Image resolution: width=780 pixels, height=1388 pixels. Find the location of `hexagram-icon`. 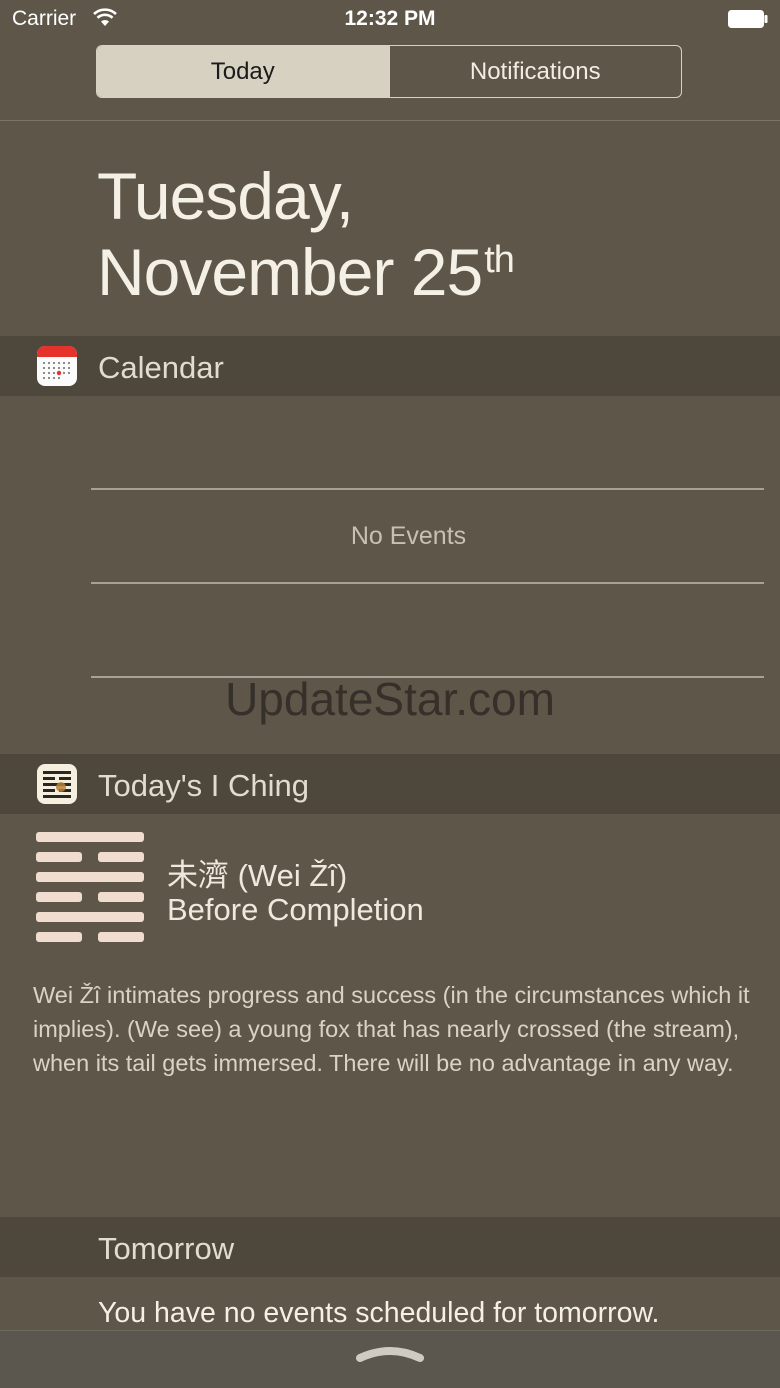

hexagram-icon is located at coordinates (90, 887).